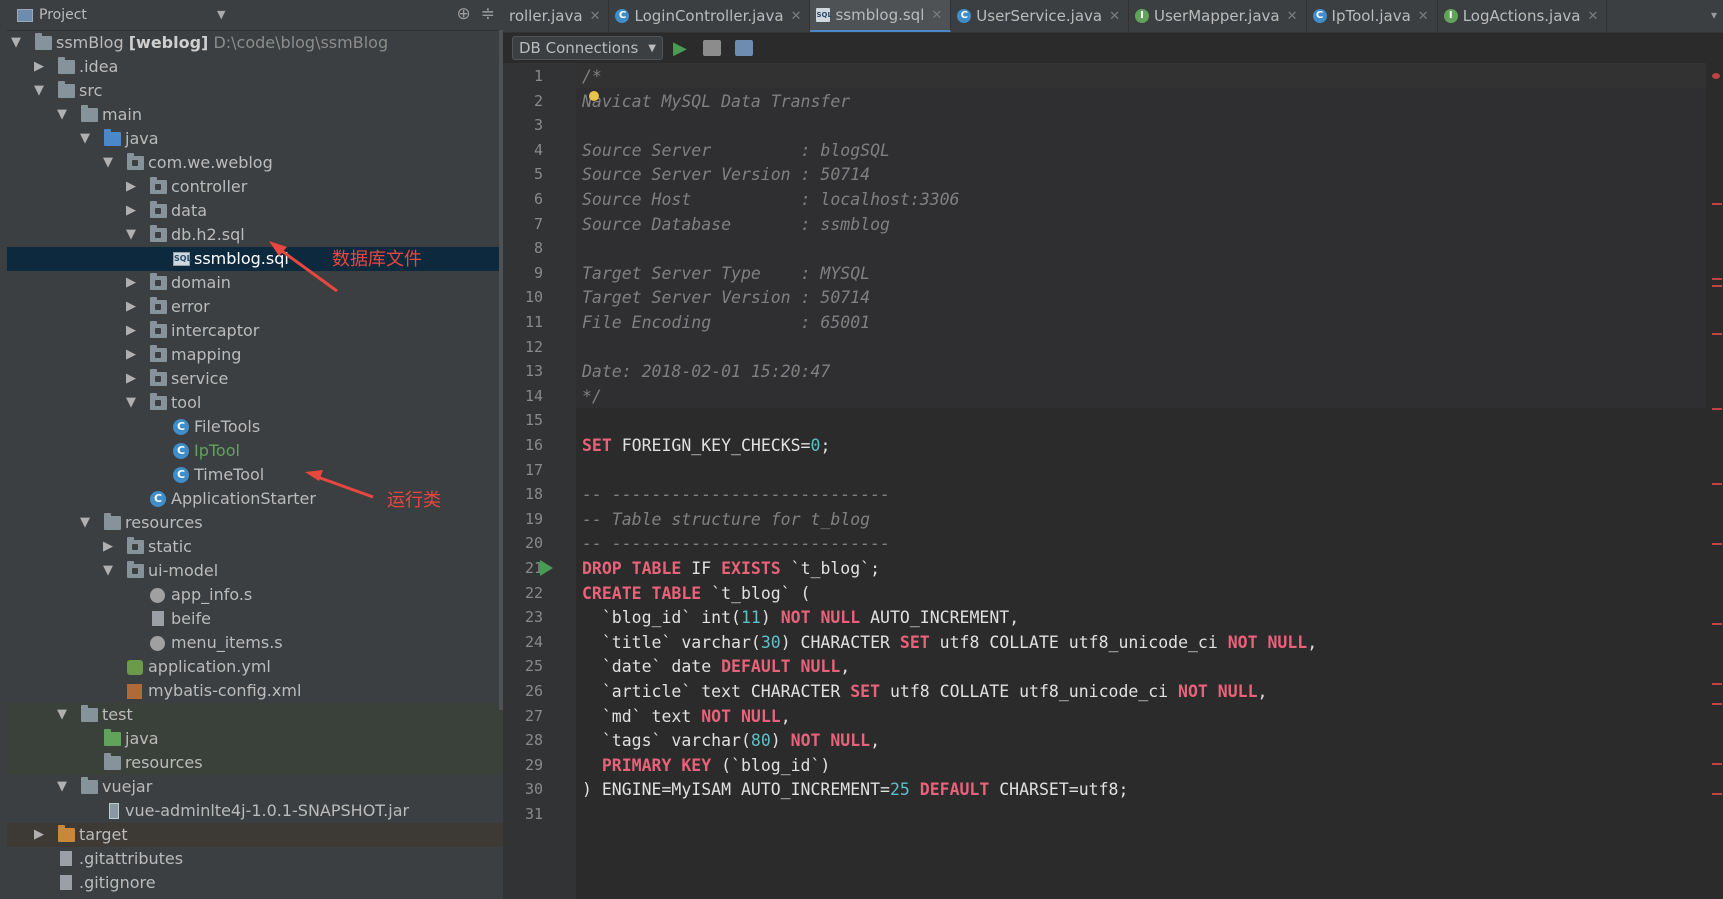  What do you see at coordinates (221, 14) in the screenshot?
I see `chevron-down-icon: ▼` at bounding box center [221, 14].